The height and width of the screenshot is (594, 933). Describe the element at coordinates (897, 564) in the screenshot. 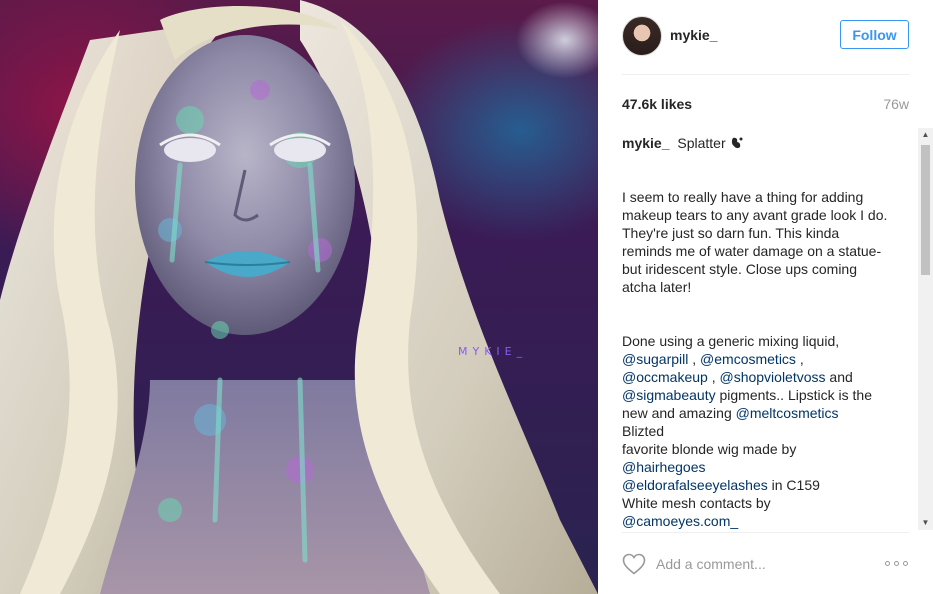

I see `more-options-icon` at that location.